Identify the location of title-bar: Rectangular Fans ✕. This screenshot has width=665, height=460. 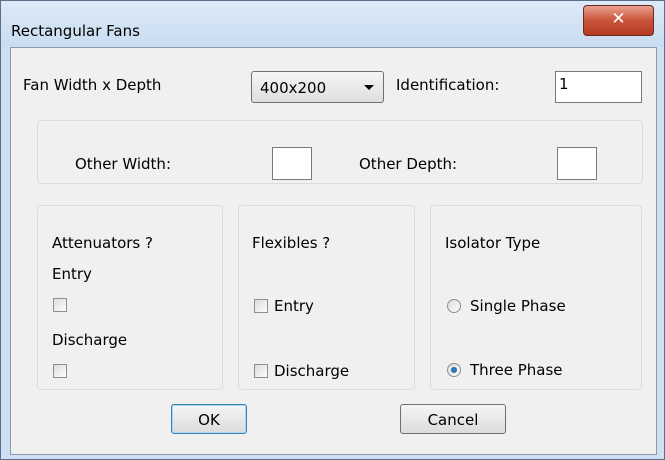
(332, 24).